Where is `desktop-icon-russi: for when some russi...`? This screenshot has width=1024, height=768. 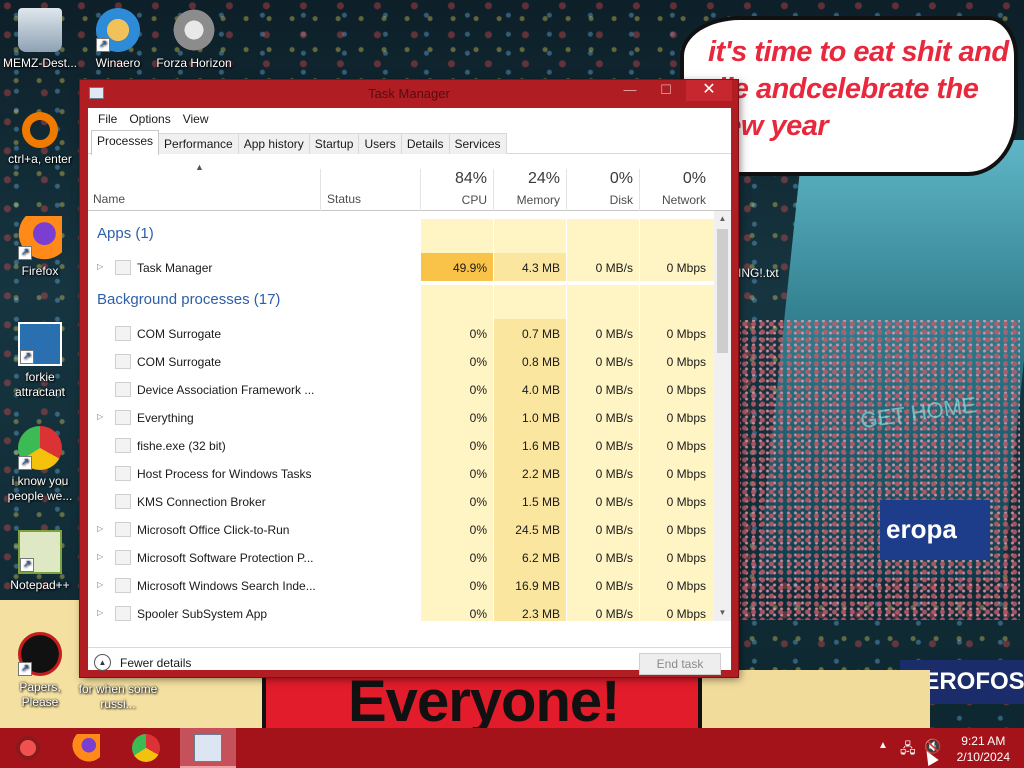 desktop-icon-russi: for when some russi... is located at coordinates (118, 697).